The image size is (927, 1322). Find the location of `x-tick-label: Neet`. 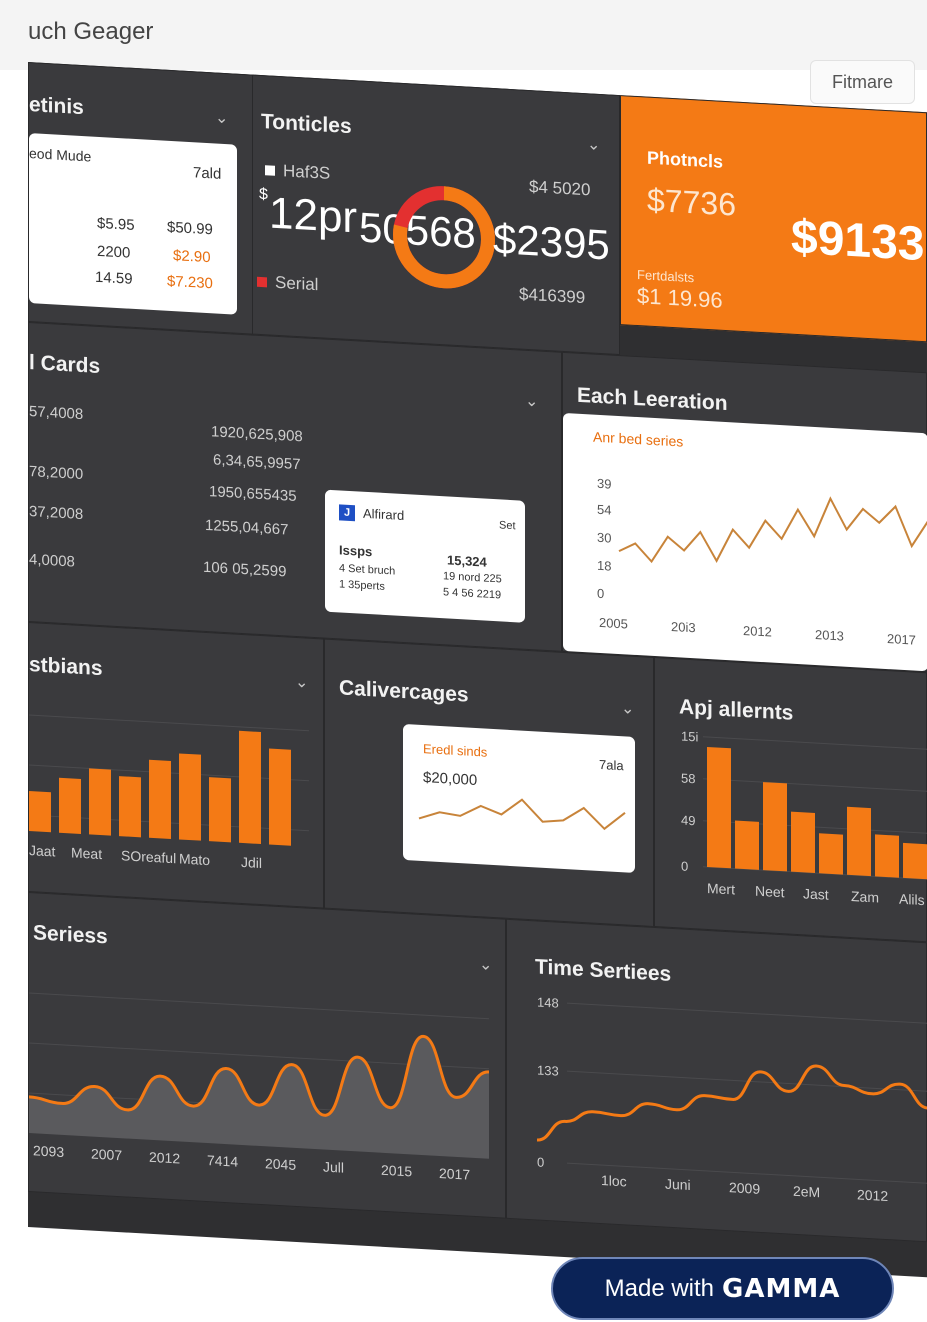

x-tick-label: Neet is located at coordinates (770, 892).